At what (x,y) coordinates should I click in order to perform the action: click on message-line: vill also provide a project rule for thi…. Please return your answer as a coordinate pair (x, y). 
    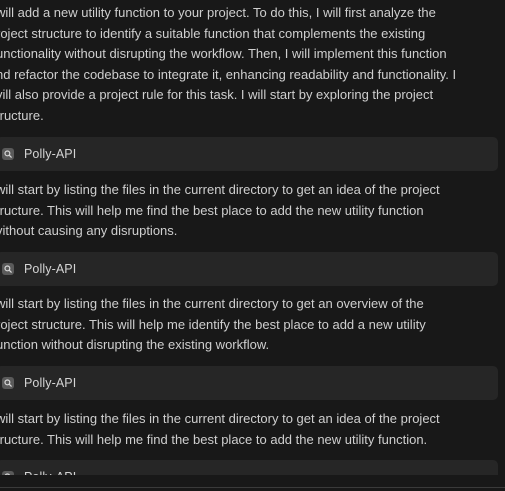
    Looking at the image, I should click on (217, 95).